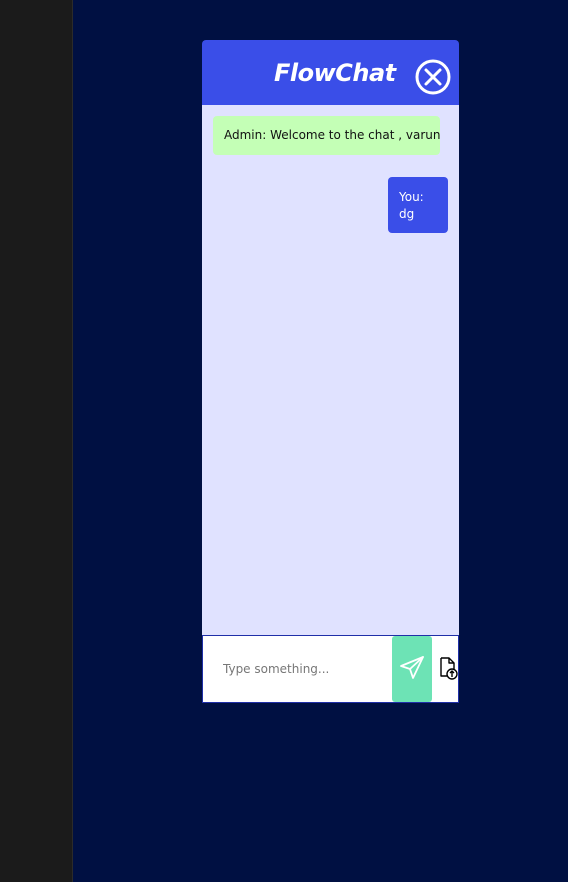  I want to click on close-button, so click(433, 77).